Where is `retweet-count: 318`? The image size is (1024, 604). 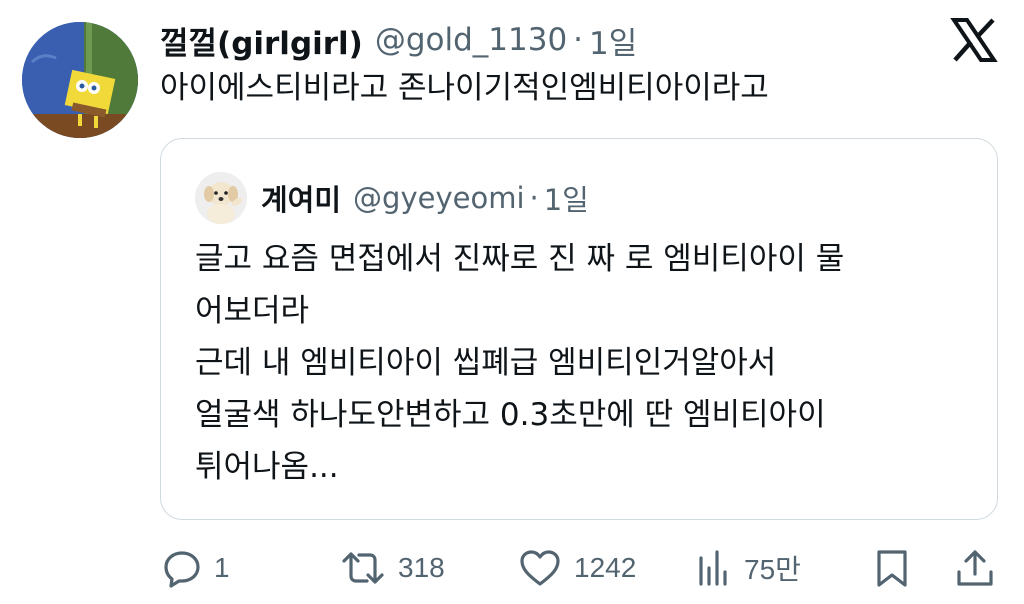
retweet-count: 318 is located at coordinates (421, 567).